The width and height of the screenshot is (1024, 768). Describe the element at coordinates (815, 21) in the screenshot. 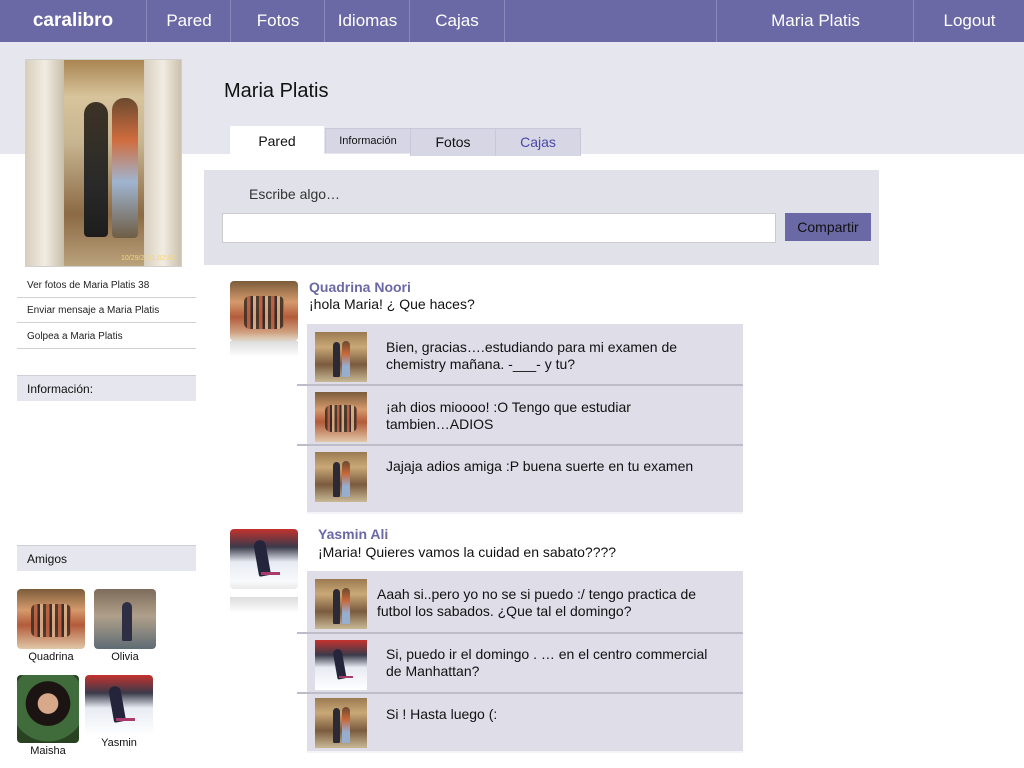

I see `nav-user-profile: Maria Platis` at that location.